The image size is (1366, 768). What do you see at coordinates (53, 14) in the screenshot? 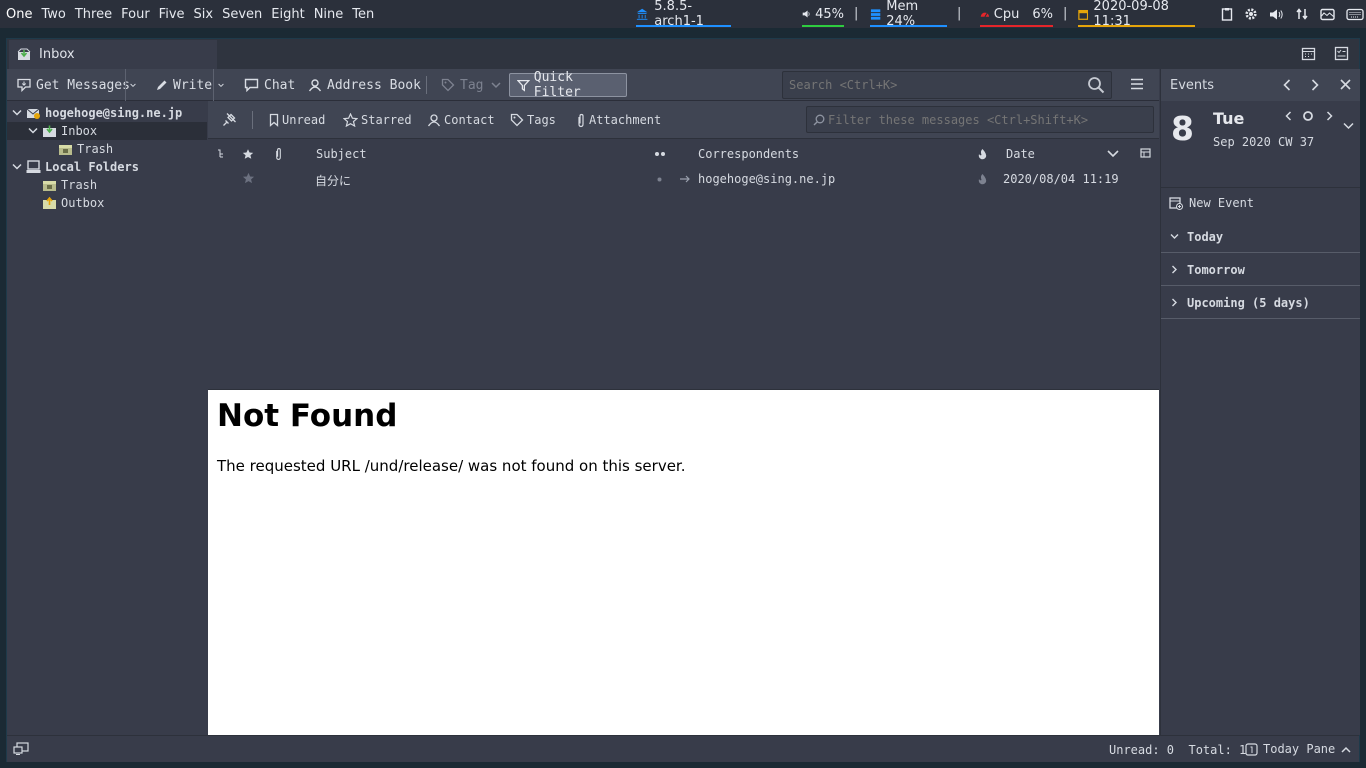
I see `workspace-2: Two` at bounding box center [53, 14].